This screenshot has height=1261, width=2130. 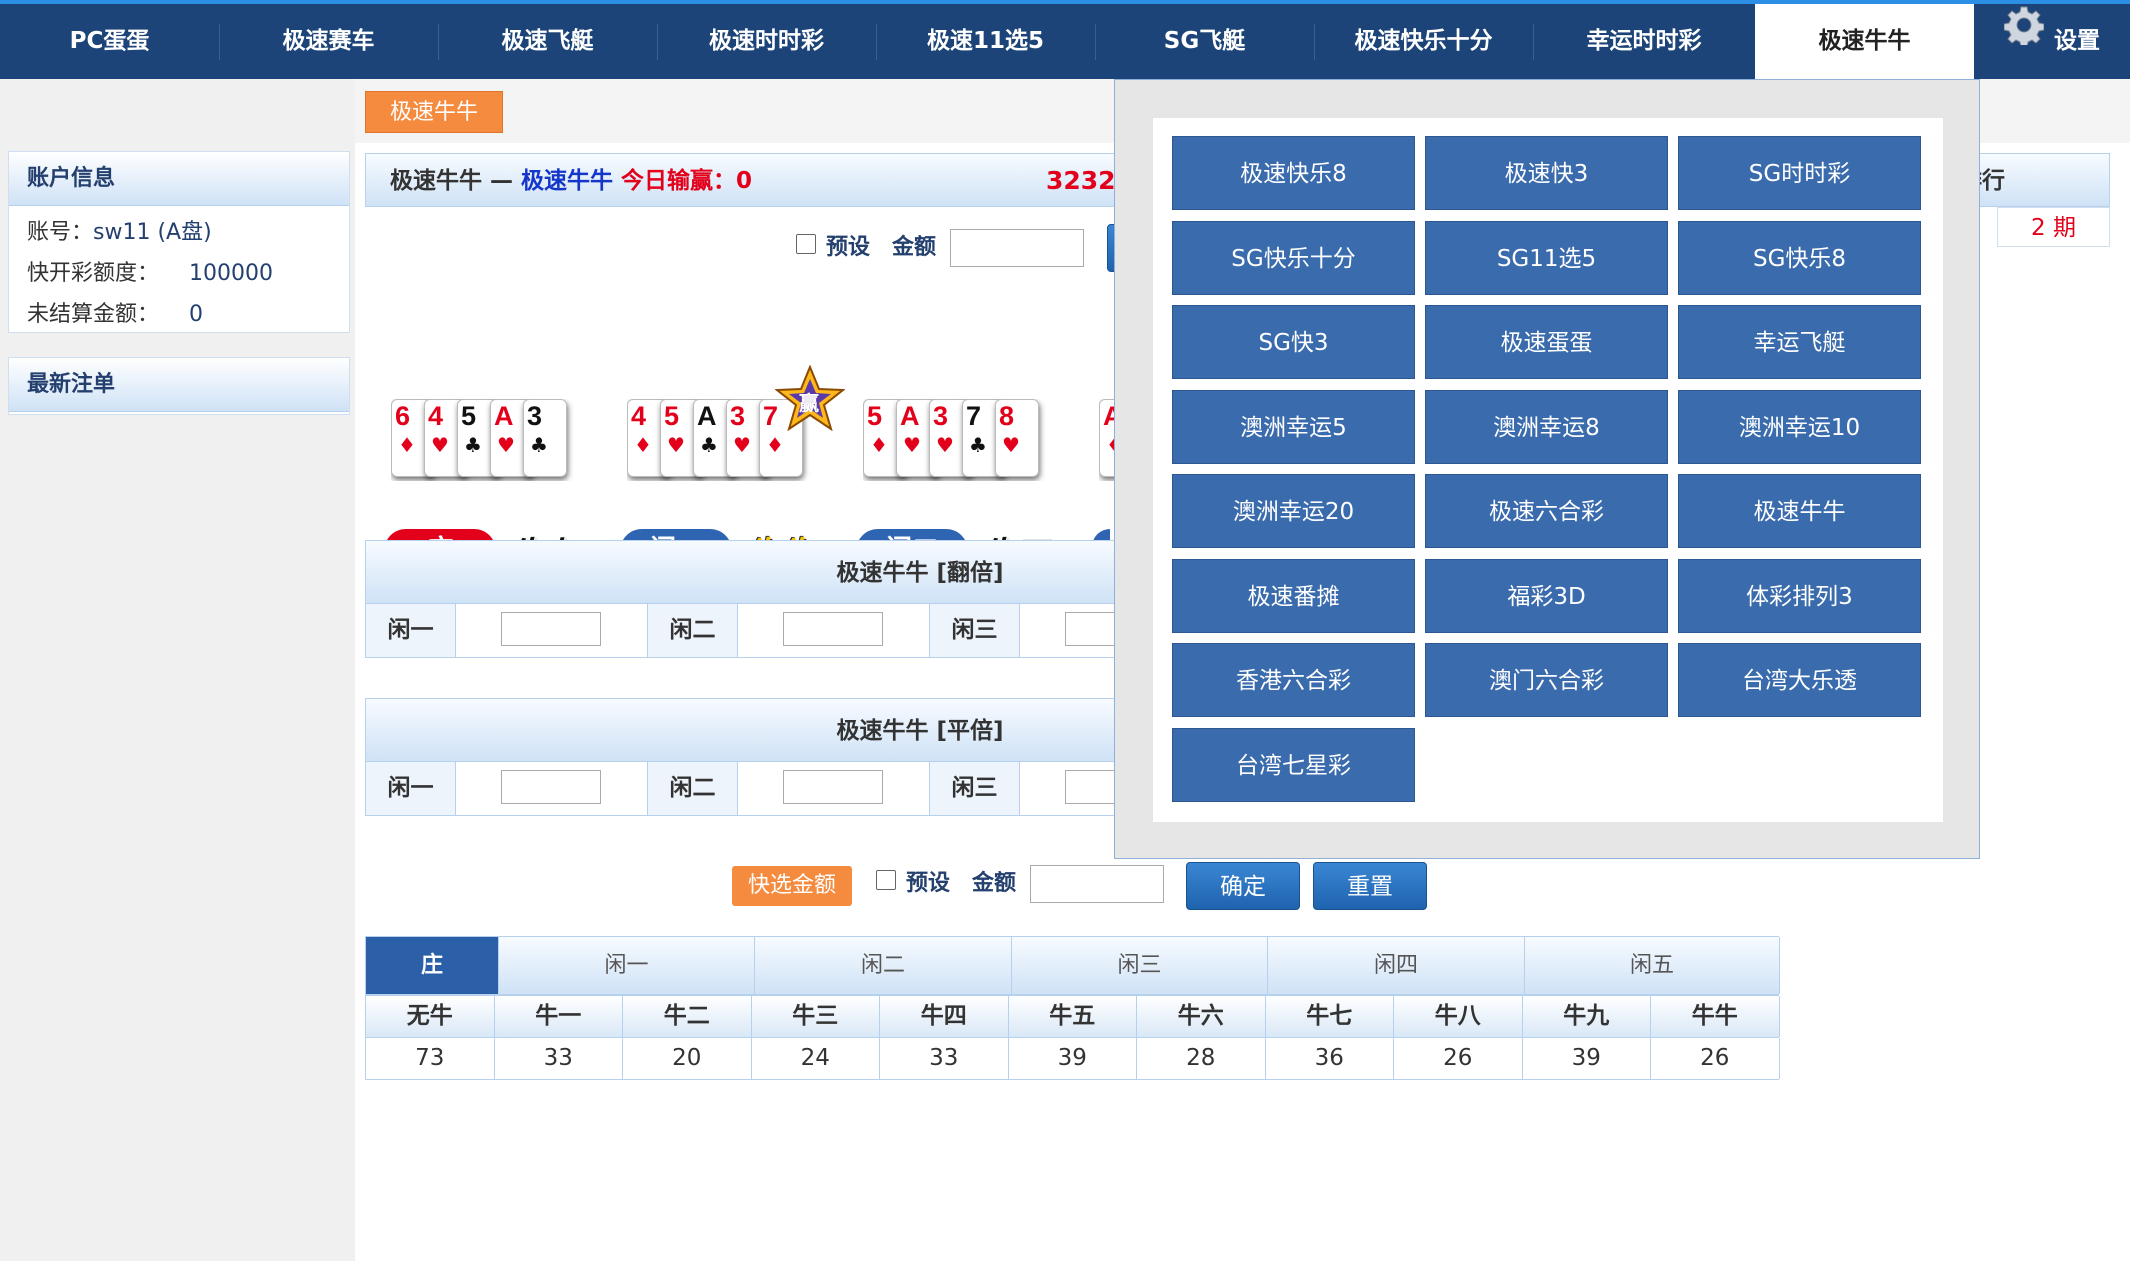 I want to click on unsettled-row: 未结算金额： 0, so click(x=179, y=314).